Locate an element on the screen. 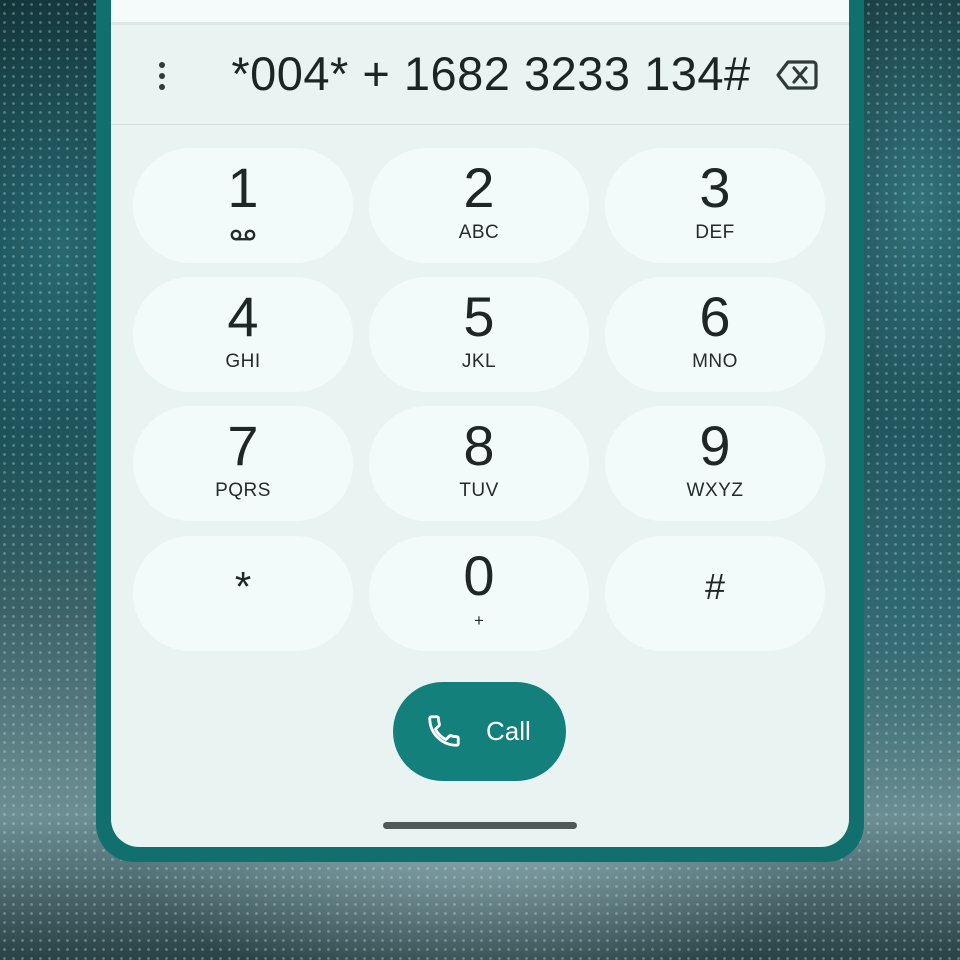 This screenshot has width=960, height=960. key-digit: 2 is located at coordinates (479, 187).